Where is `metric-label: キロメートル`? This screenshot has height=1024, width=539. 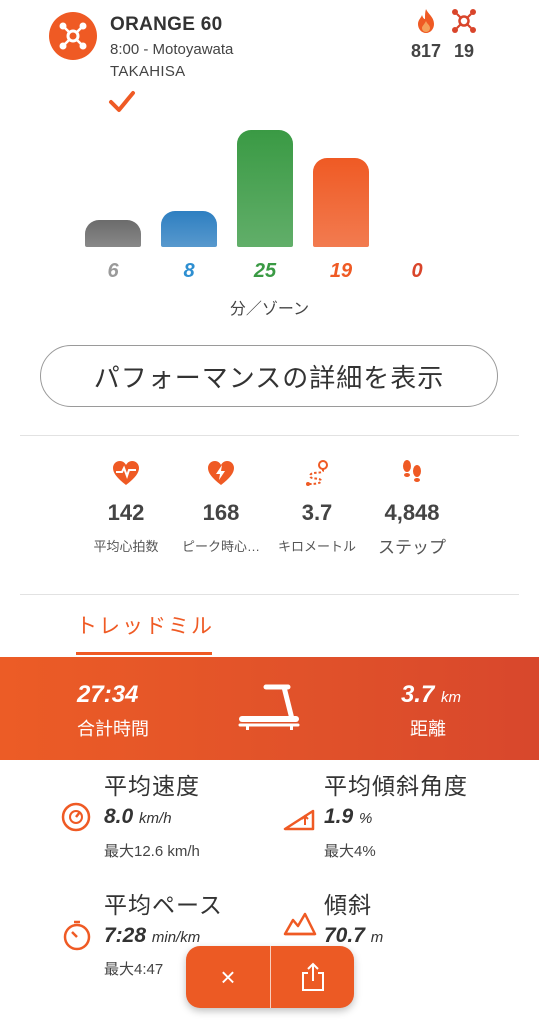 metric-label: キロメートル is located at coordinates (316, 546).